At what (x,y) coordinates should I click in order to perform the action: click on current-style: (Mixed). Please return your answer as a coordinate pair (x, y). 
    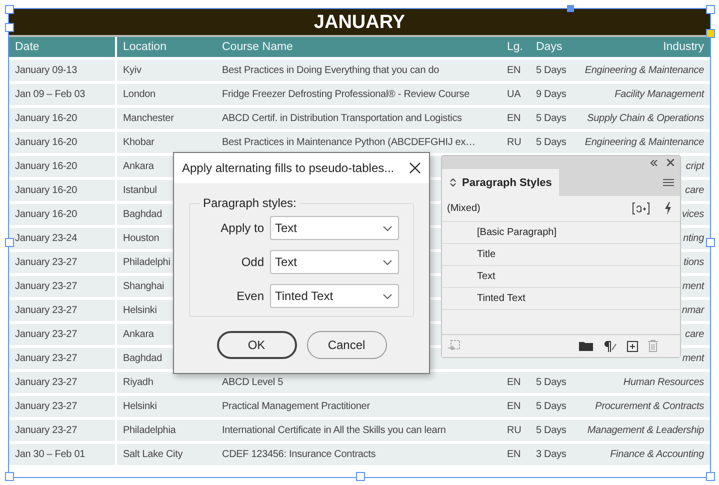
    Looking at the image, I should click on (463, 208).